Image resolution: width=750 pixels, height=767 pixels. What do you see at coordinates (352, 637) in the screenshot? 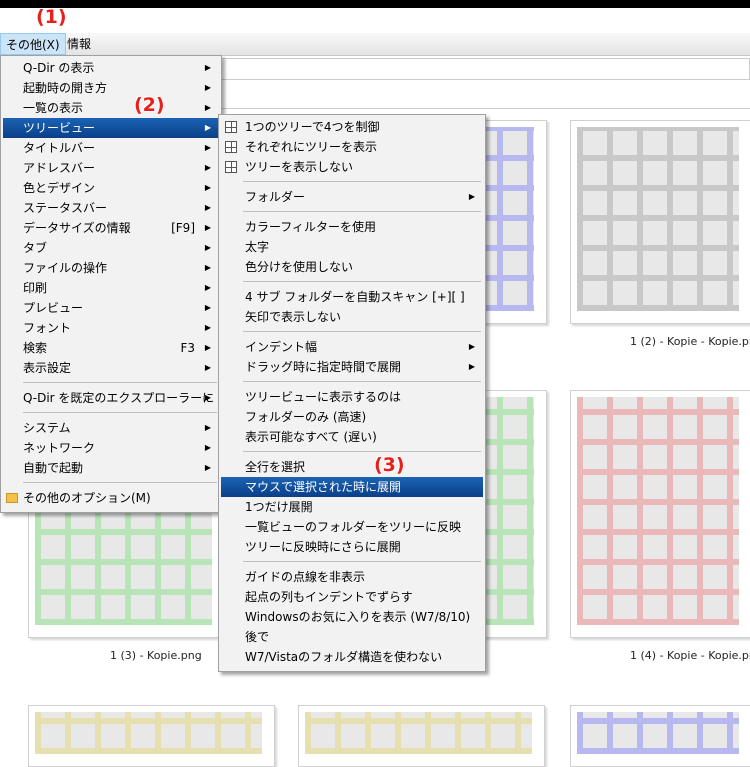
I see `submenu-item: 後で` at bounding box center [352, 637].